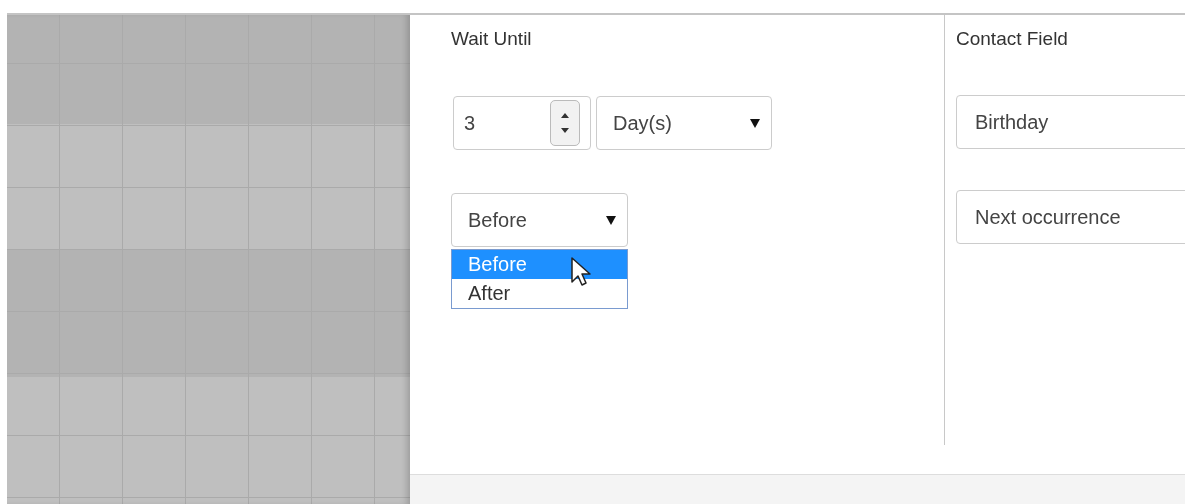  What do you see at coordinates (1012, 39) in the screenshot?
I see `field-label: Contact Field` at bounding box center [1012, 39].